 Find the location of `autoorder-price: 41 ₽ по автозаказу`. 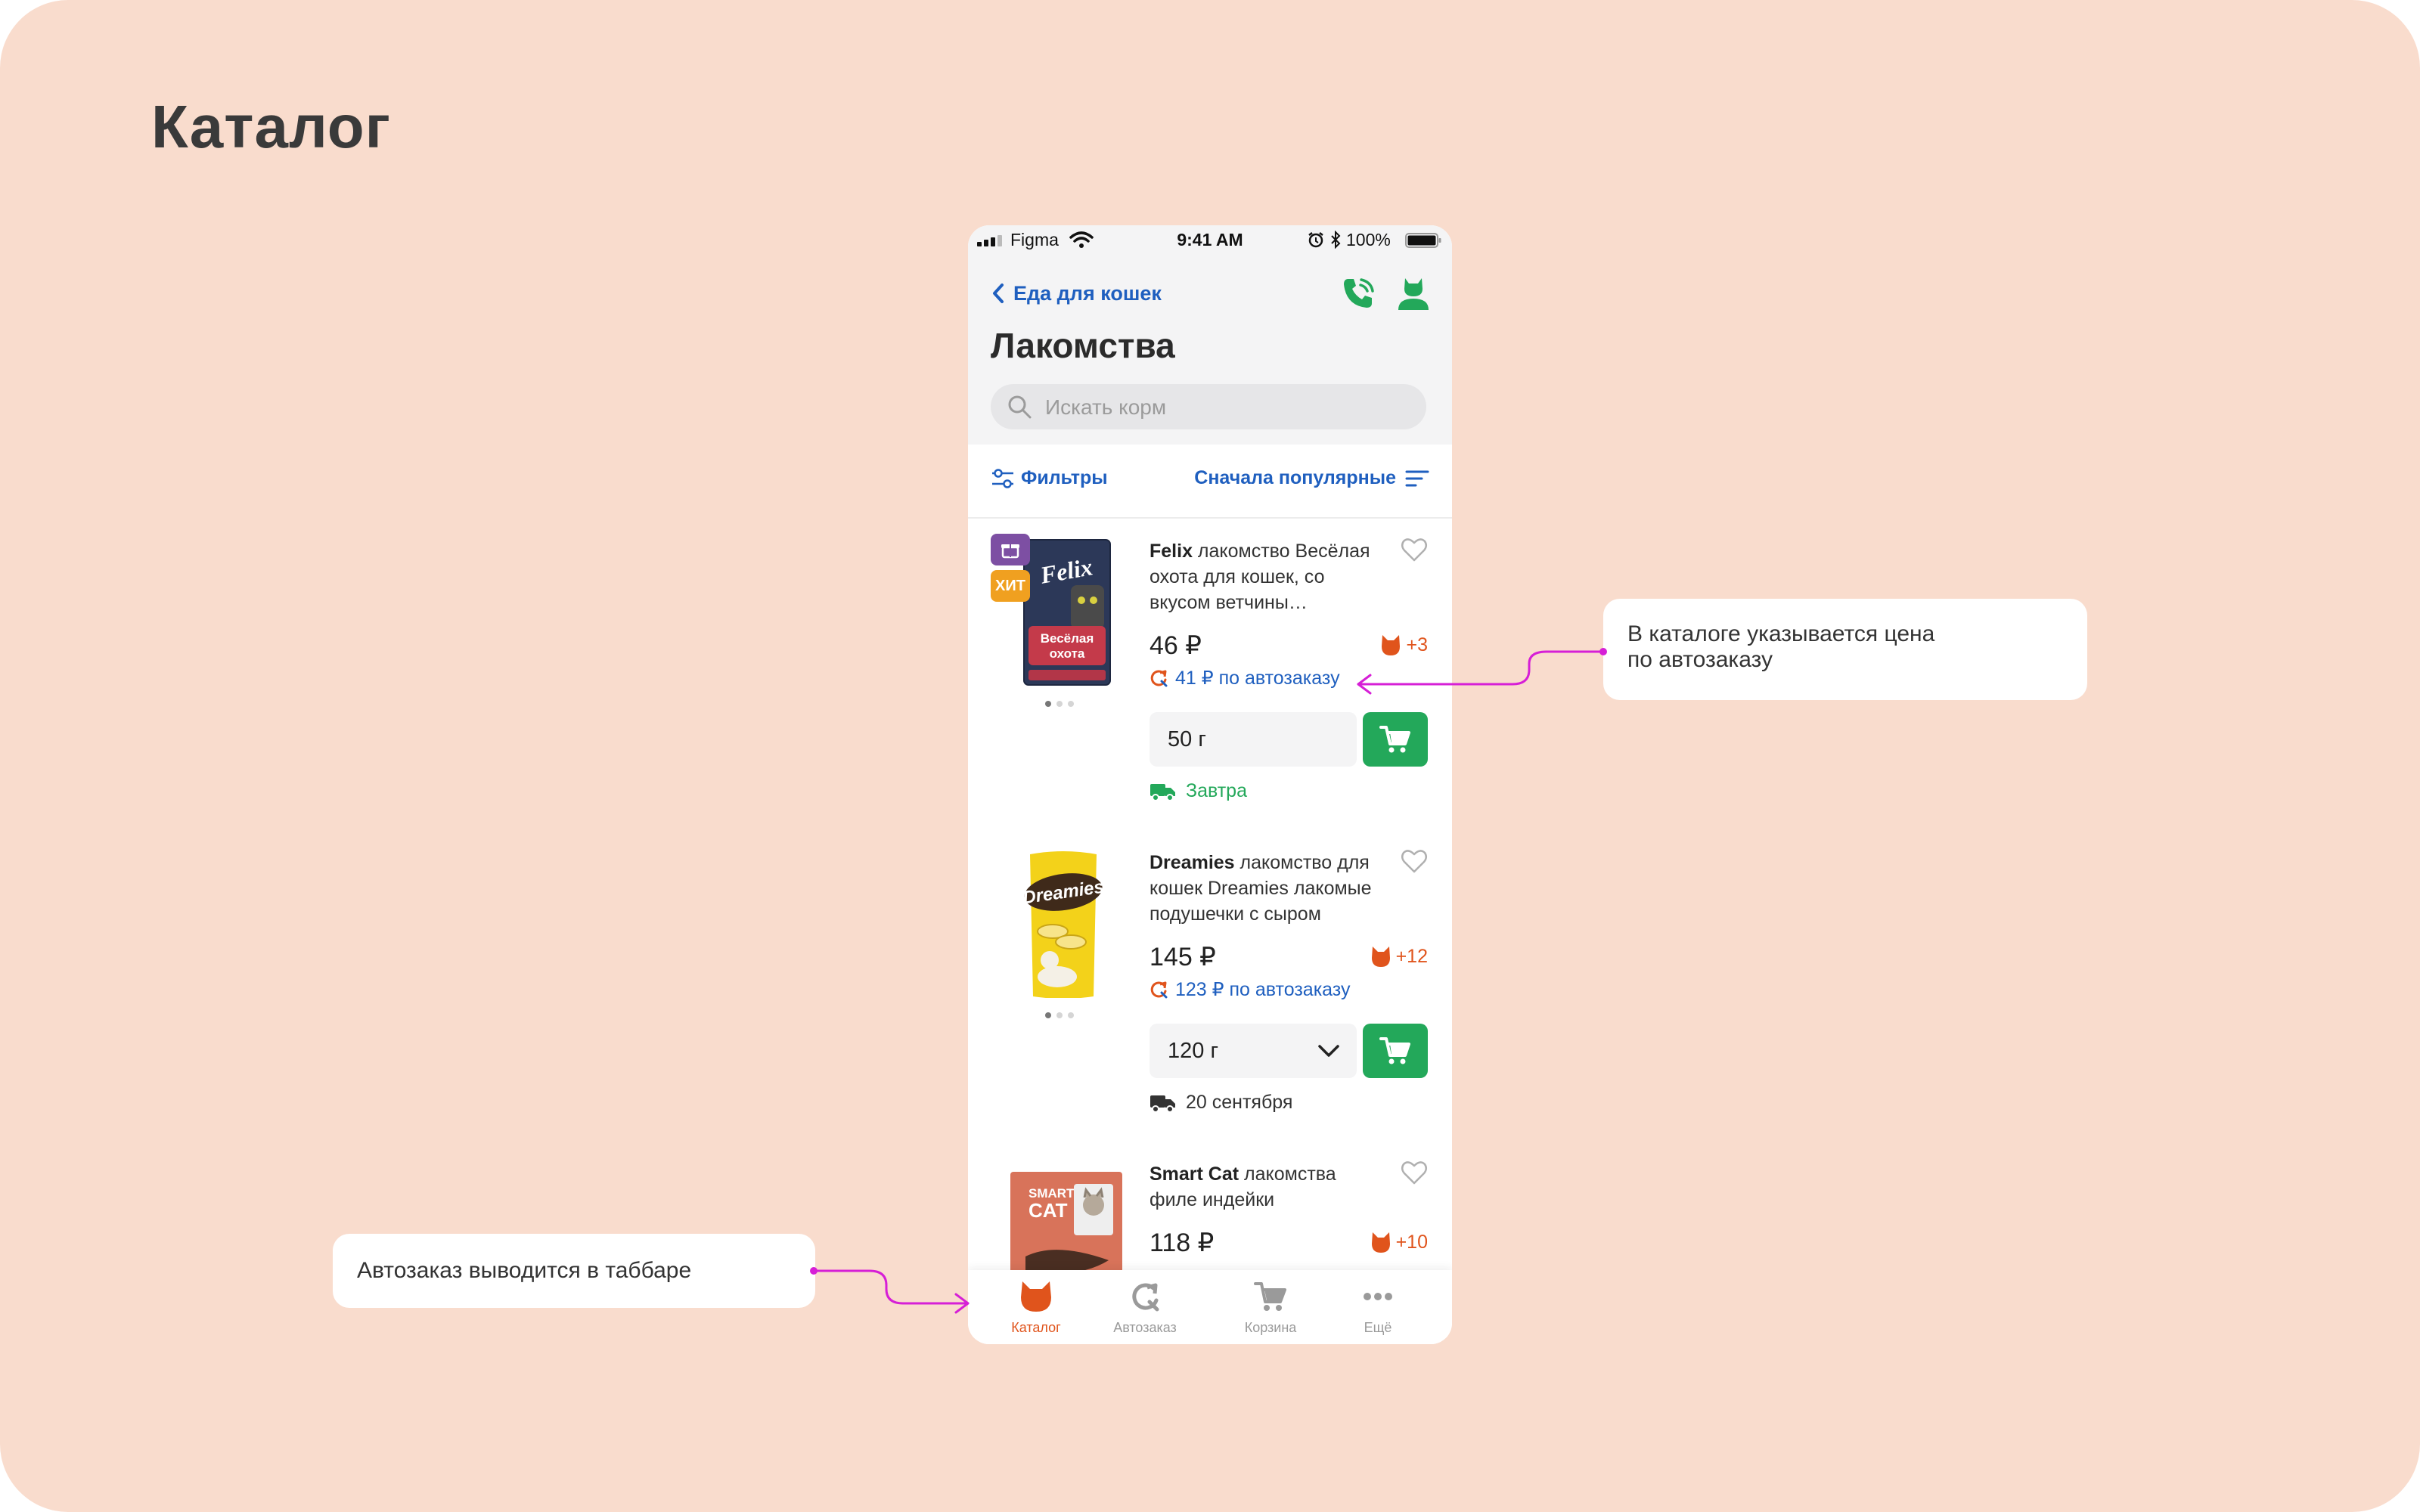

autoorder-price: 41 ₽ по автозаказу is located at coordinates (1245, 678).